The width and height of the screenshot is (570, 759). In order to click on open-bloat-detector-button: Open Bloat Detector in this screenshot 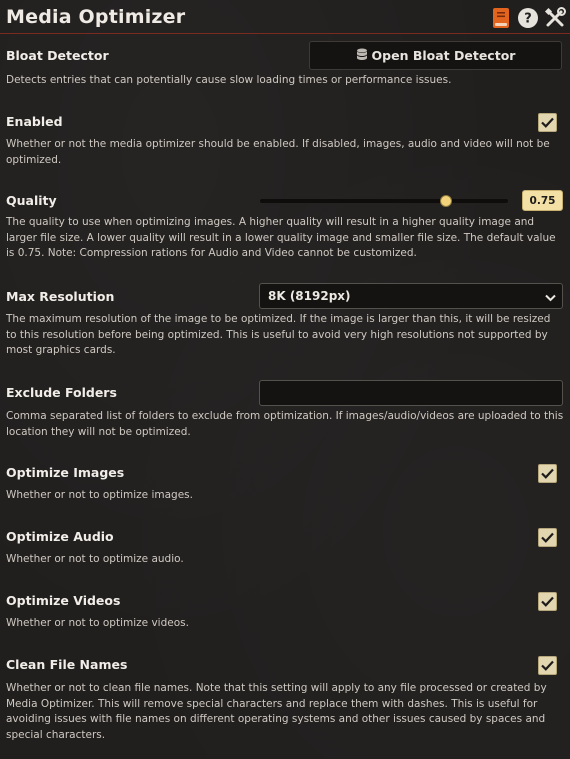, I will do `click(435, 55)`.